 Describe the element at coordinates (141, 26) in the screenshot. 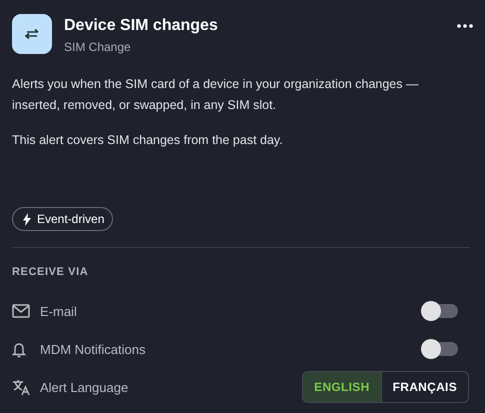

I see `card-title: Device SIM changes` at that location.